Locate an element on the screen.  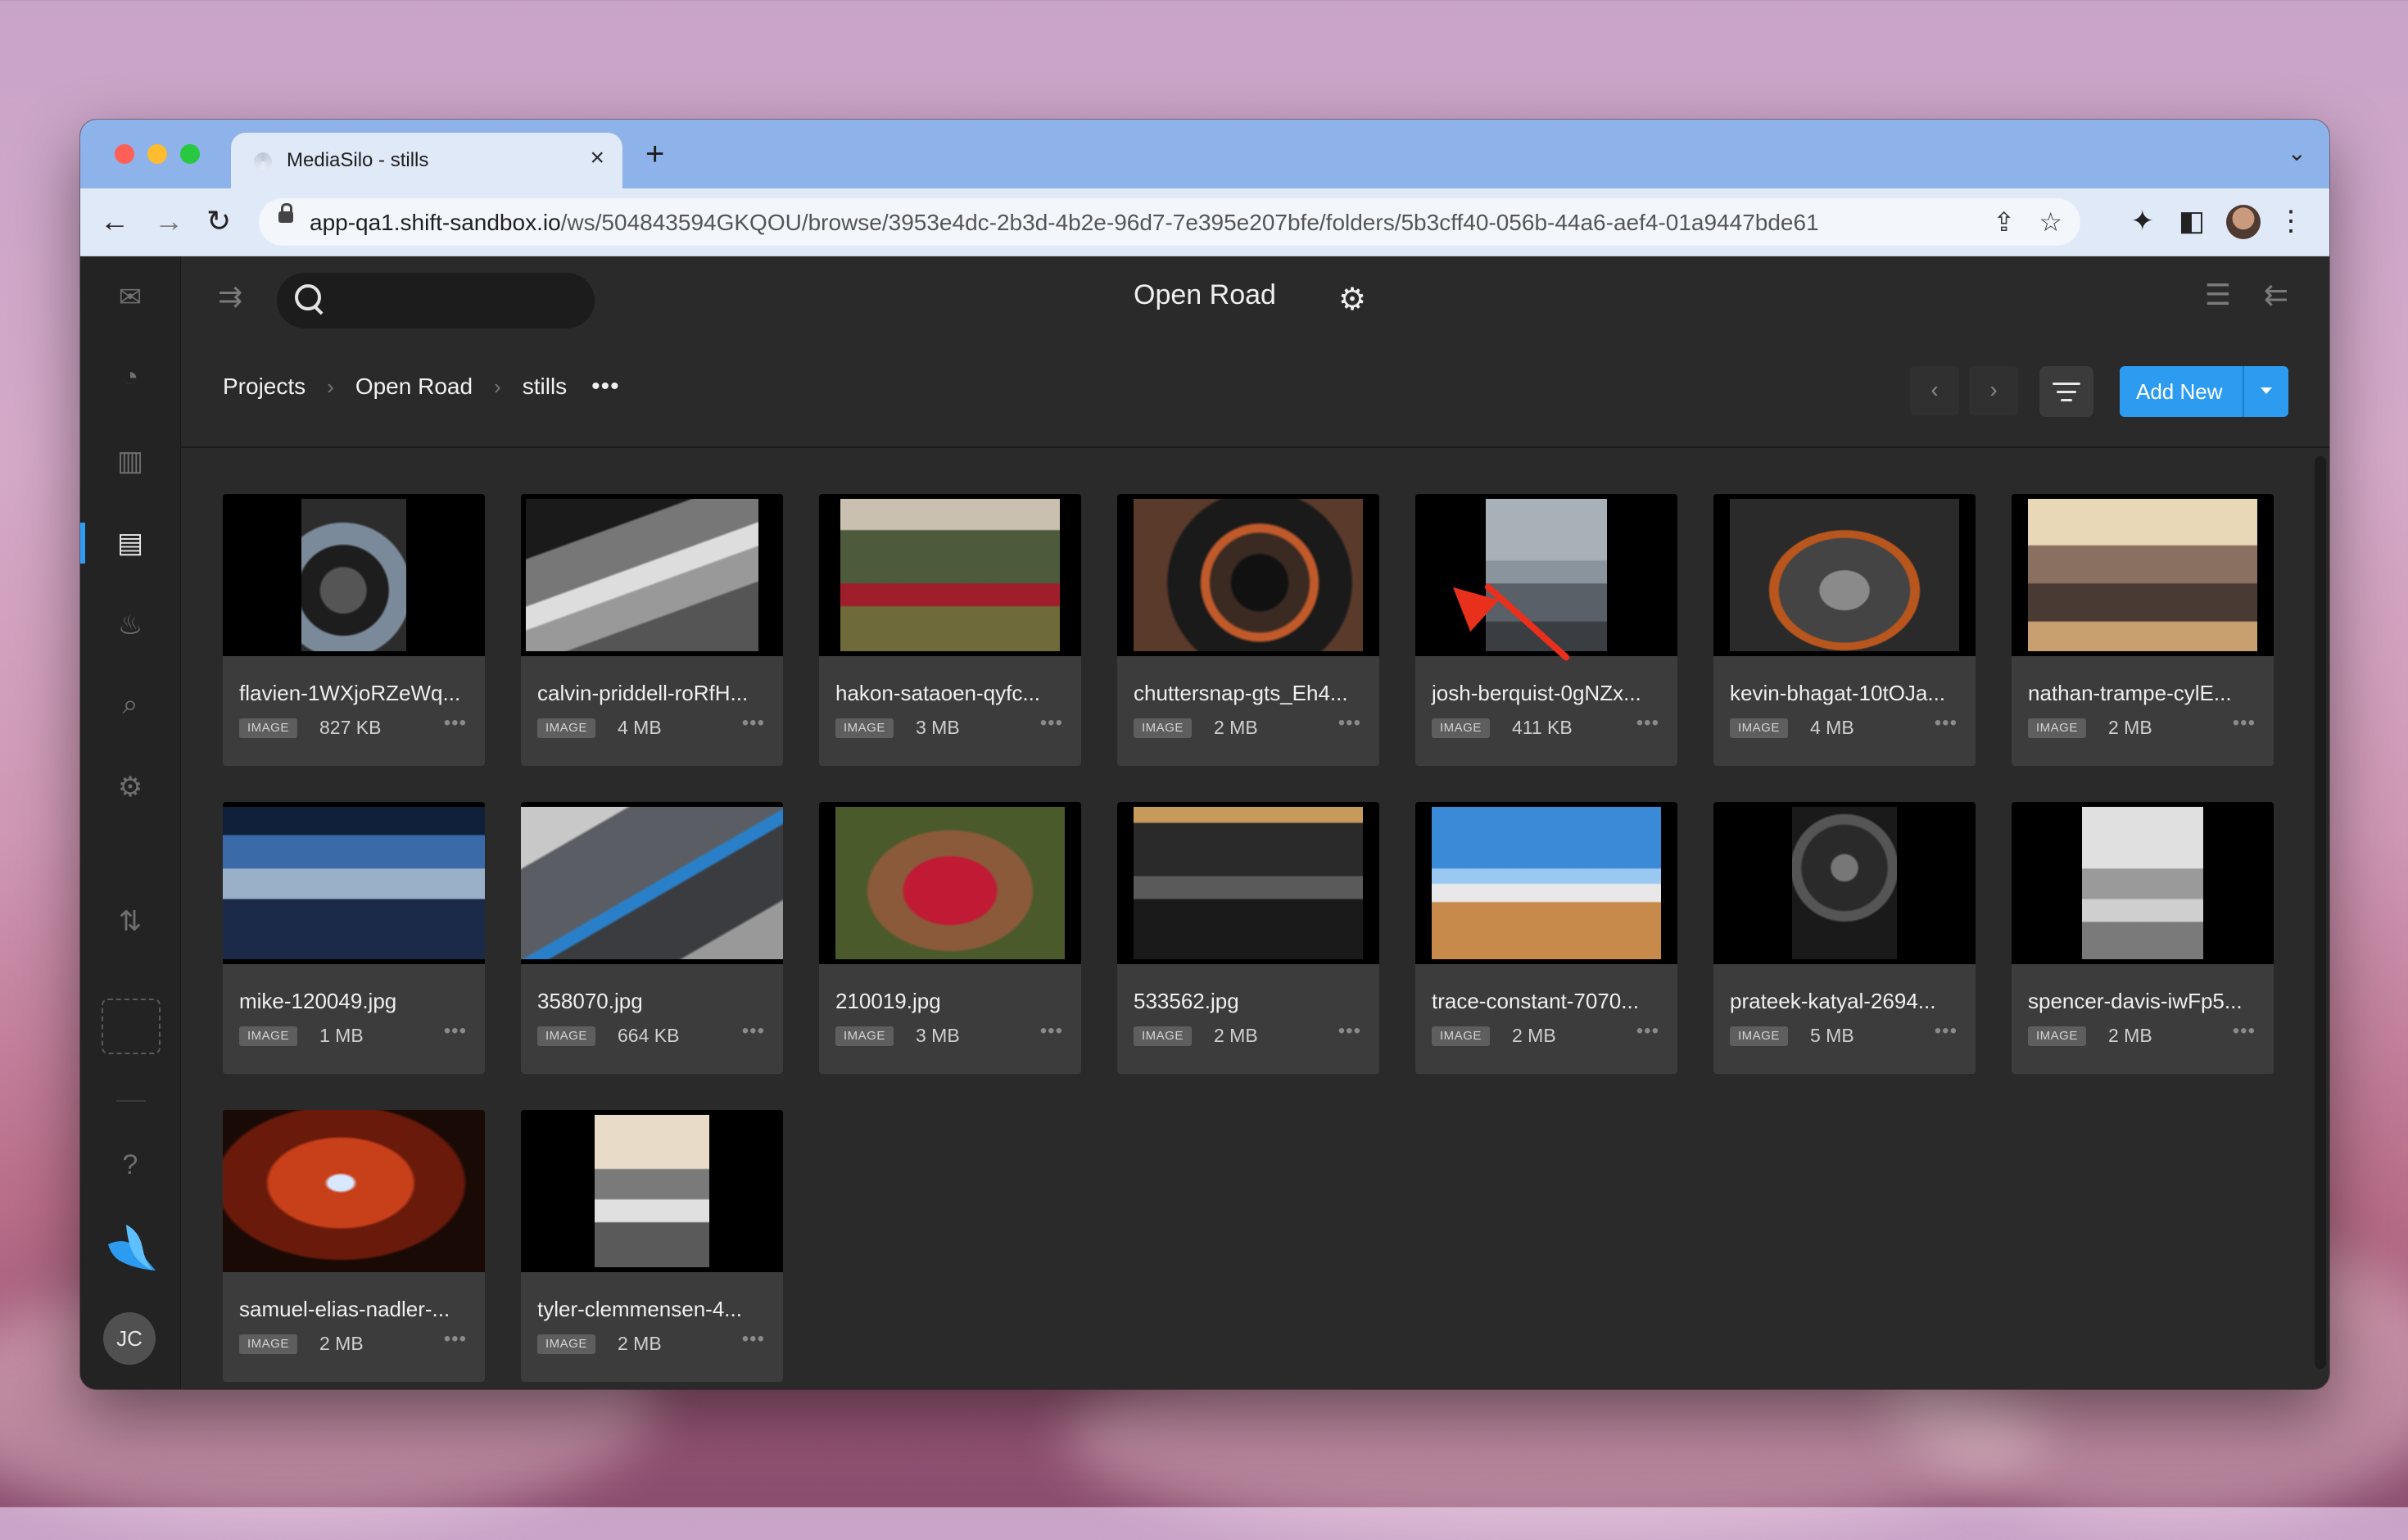
user-avatar: JC is located at coordinates (129, 1338).